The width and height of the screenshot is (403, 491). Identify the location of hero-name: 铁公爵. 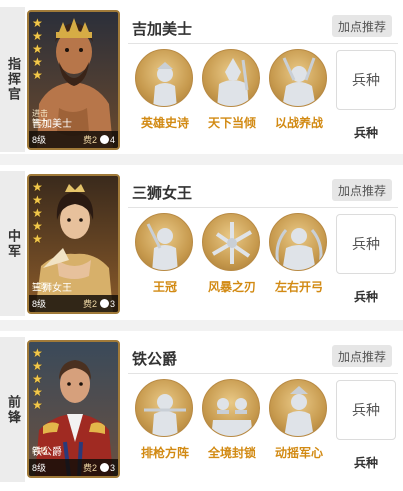
(155, 359).